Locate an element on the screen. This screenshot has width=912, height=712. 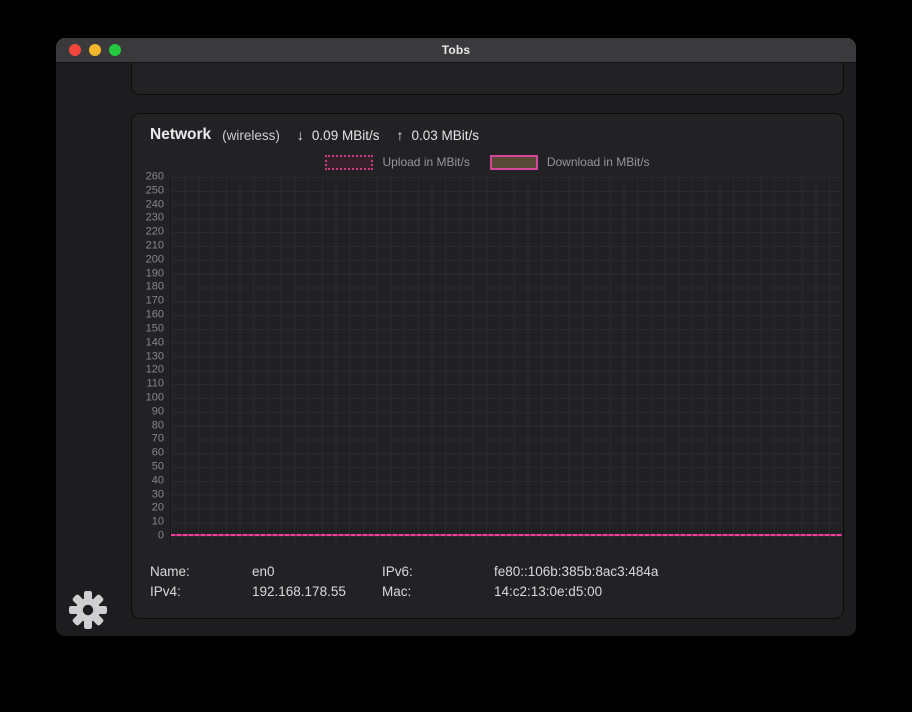
y-tick-label: 60 is located at coordinates (157, 452).